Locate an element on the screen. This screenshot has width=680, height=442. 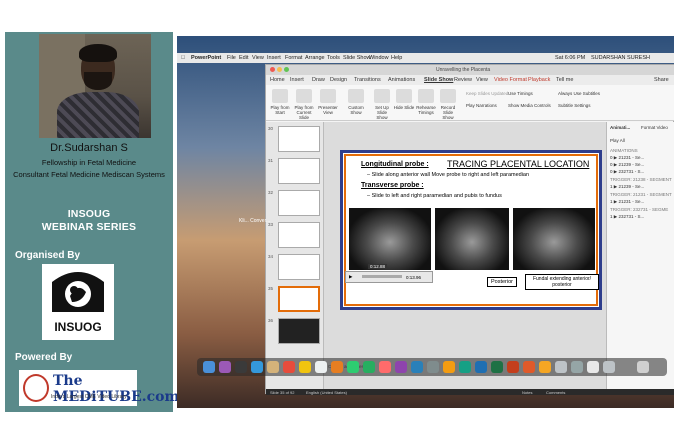
tab-format-video: Format Video is located at coordinates (654, 127).